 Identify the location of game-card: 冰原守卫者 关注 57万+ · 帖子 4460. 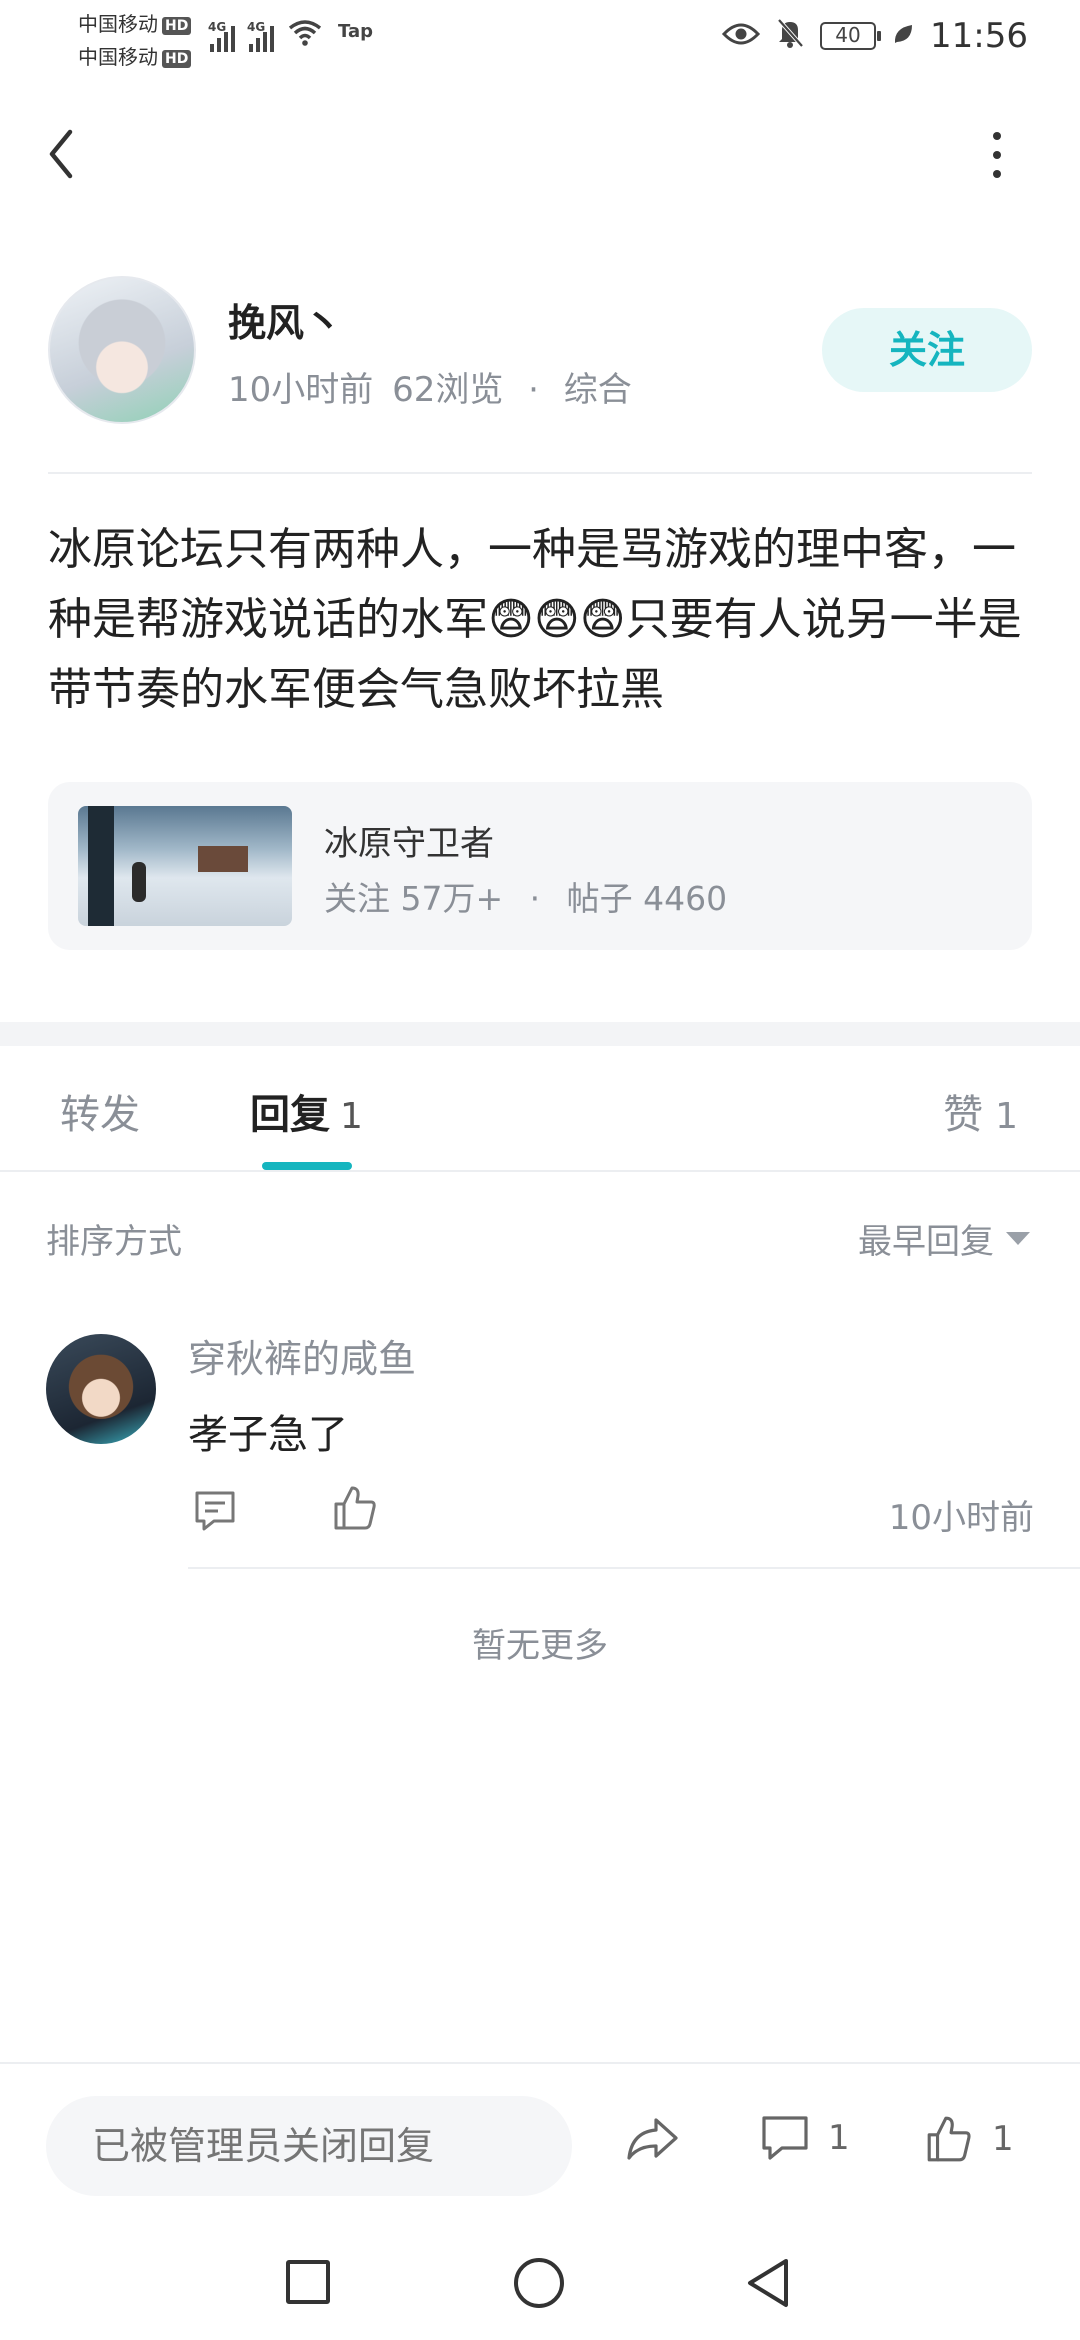
(540, 866).